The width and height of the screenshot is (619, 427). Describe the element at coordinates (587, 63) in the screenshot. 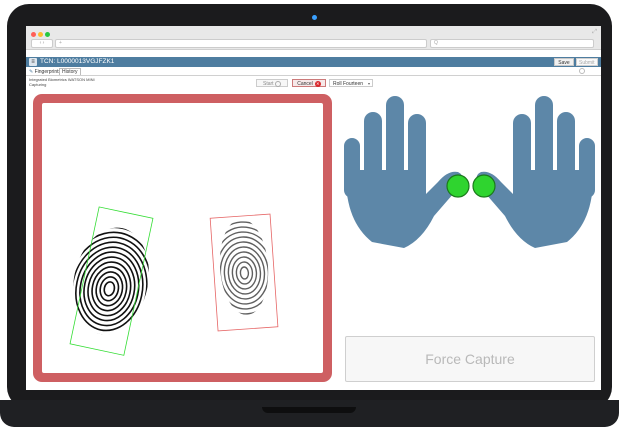

I see `submit-label: Submit` at that location.